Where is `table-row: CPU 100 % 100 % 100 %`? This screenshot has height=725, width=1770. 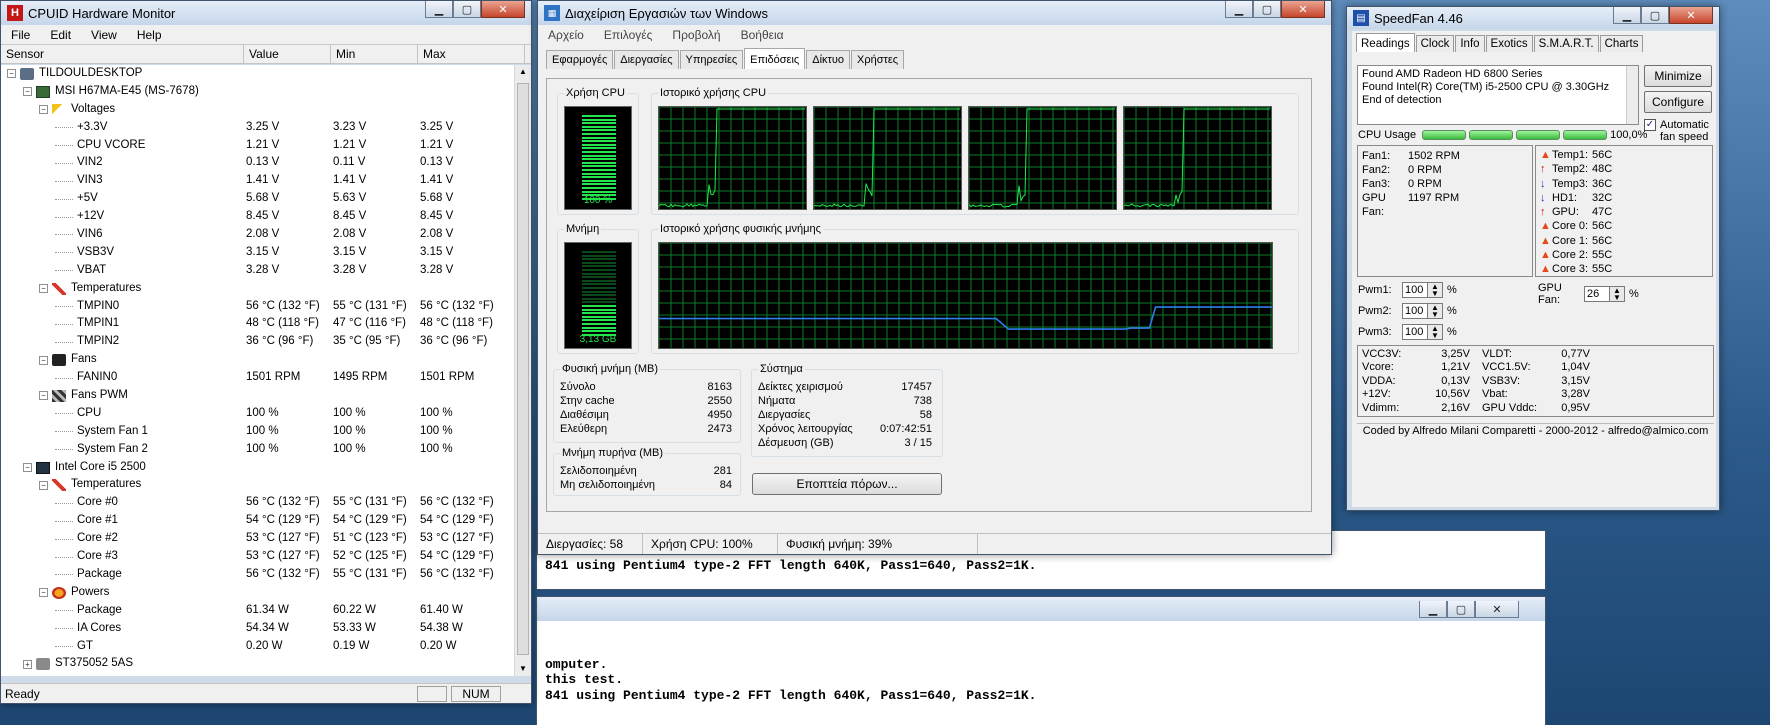 table-row: CPU 100 % 100 % 100 % is located at coordinates (264, 414).